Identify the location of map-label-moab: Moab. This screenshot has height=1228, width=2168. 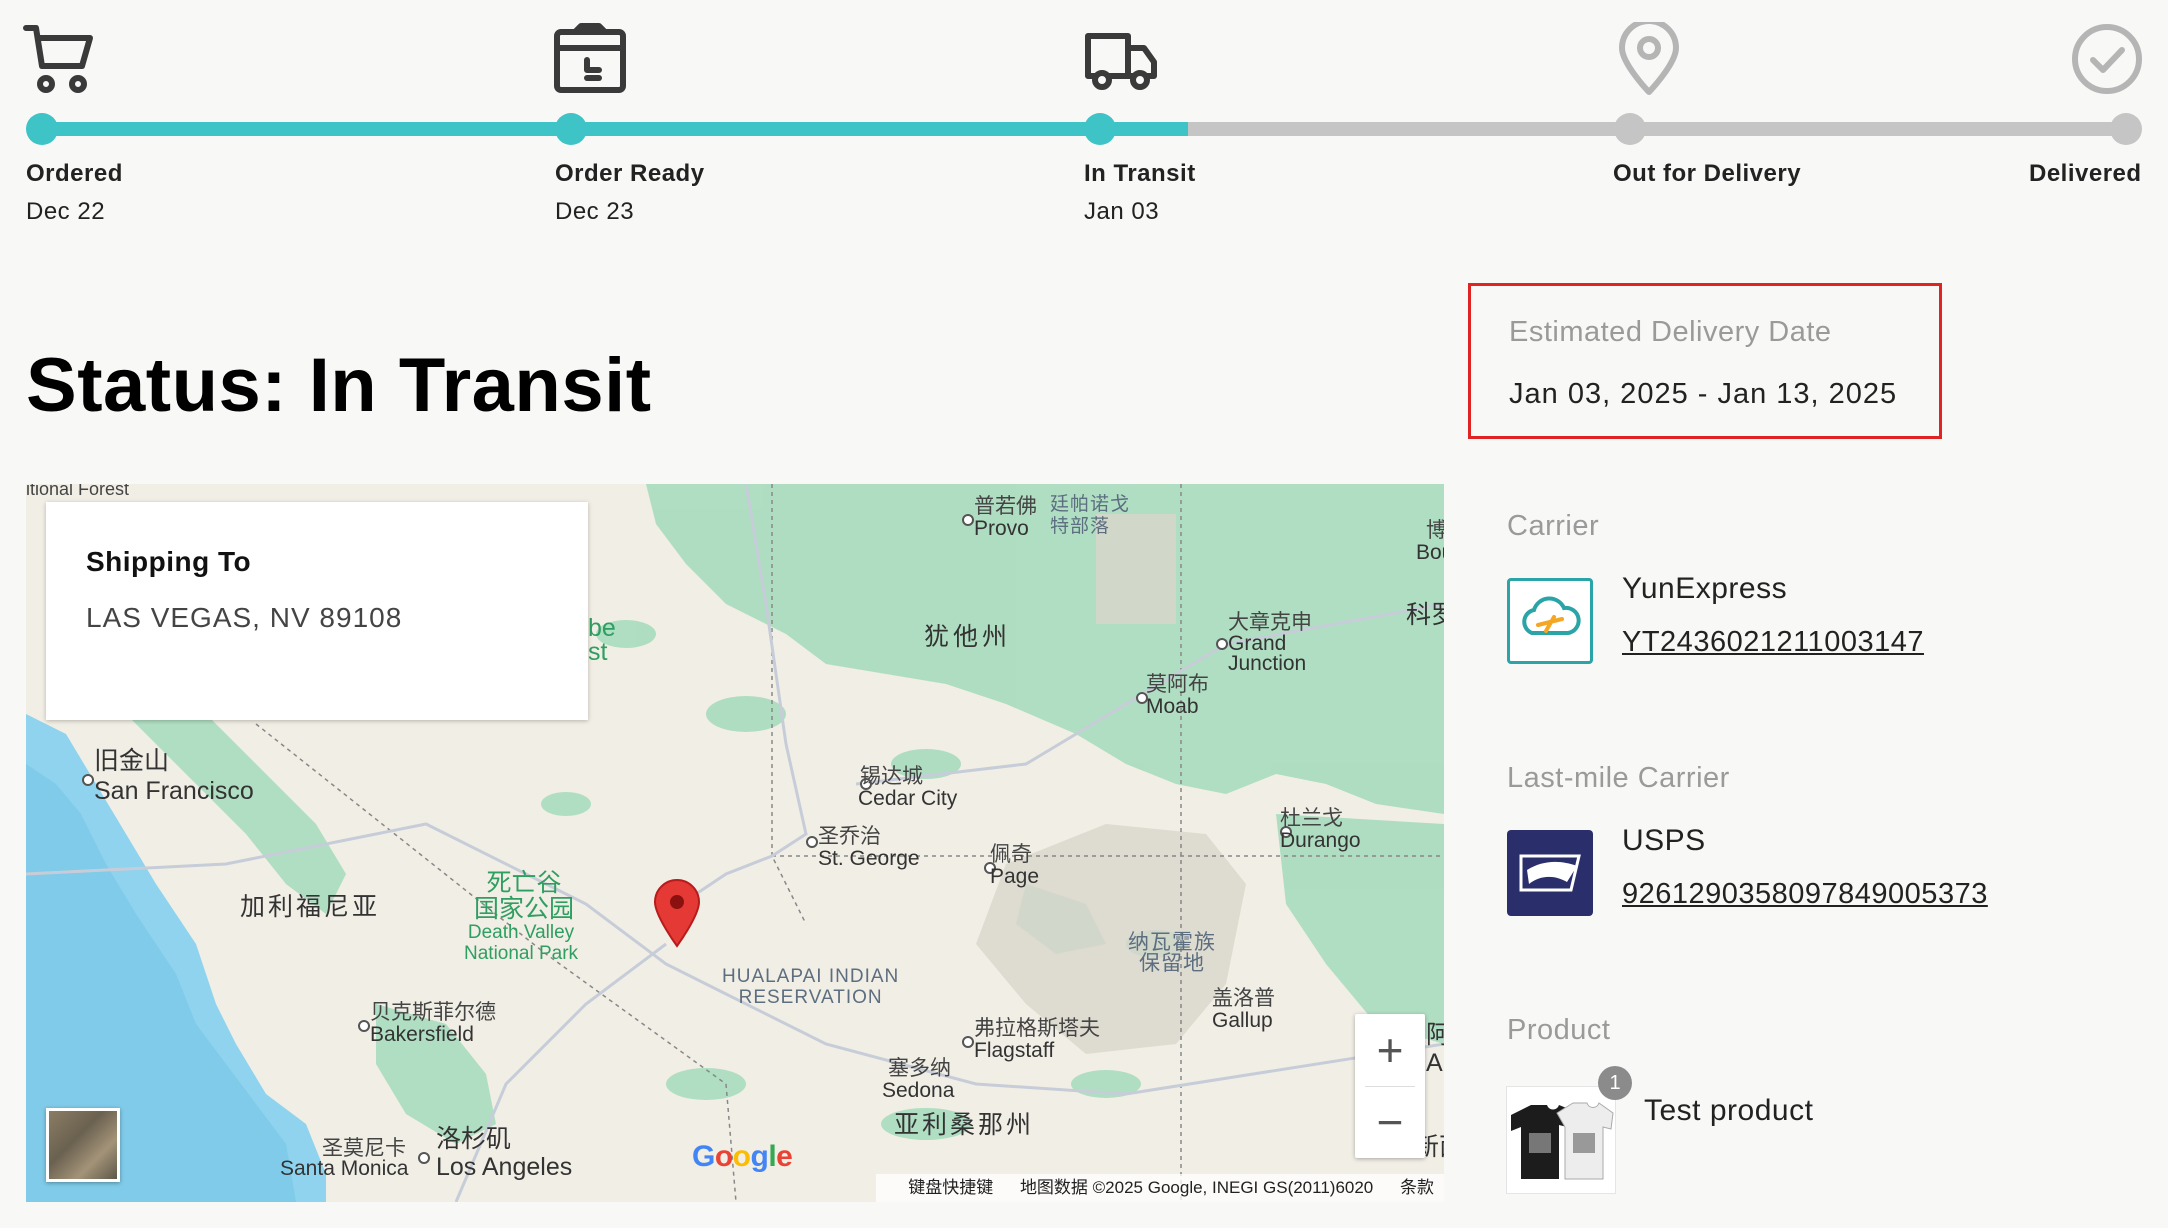
(1172, 706).